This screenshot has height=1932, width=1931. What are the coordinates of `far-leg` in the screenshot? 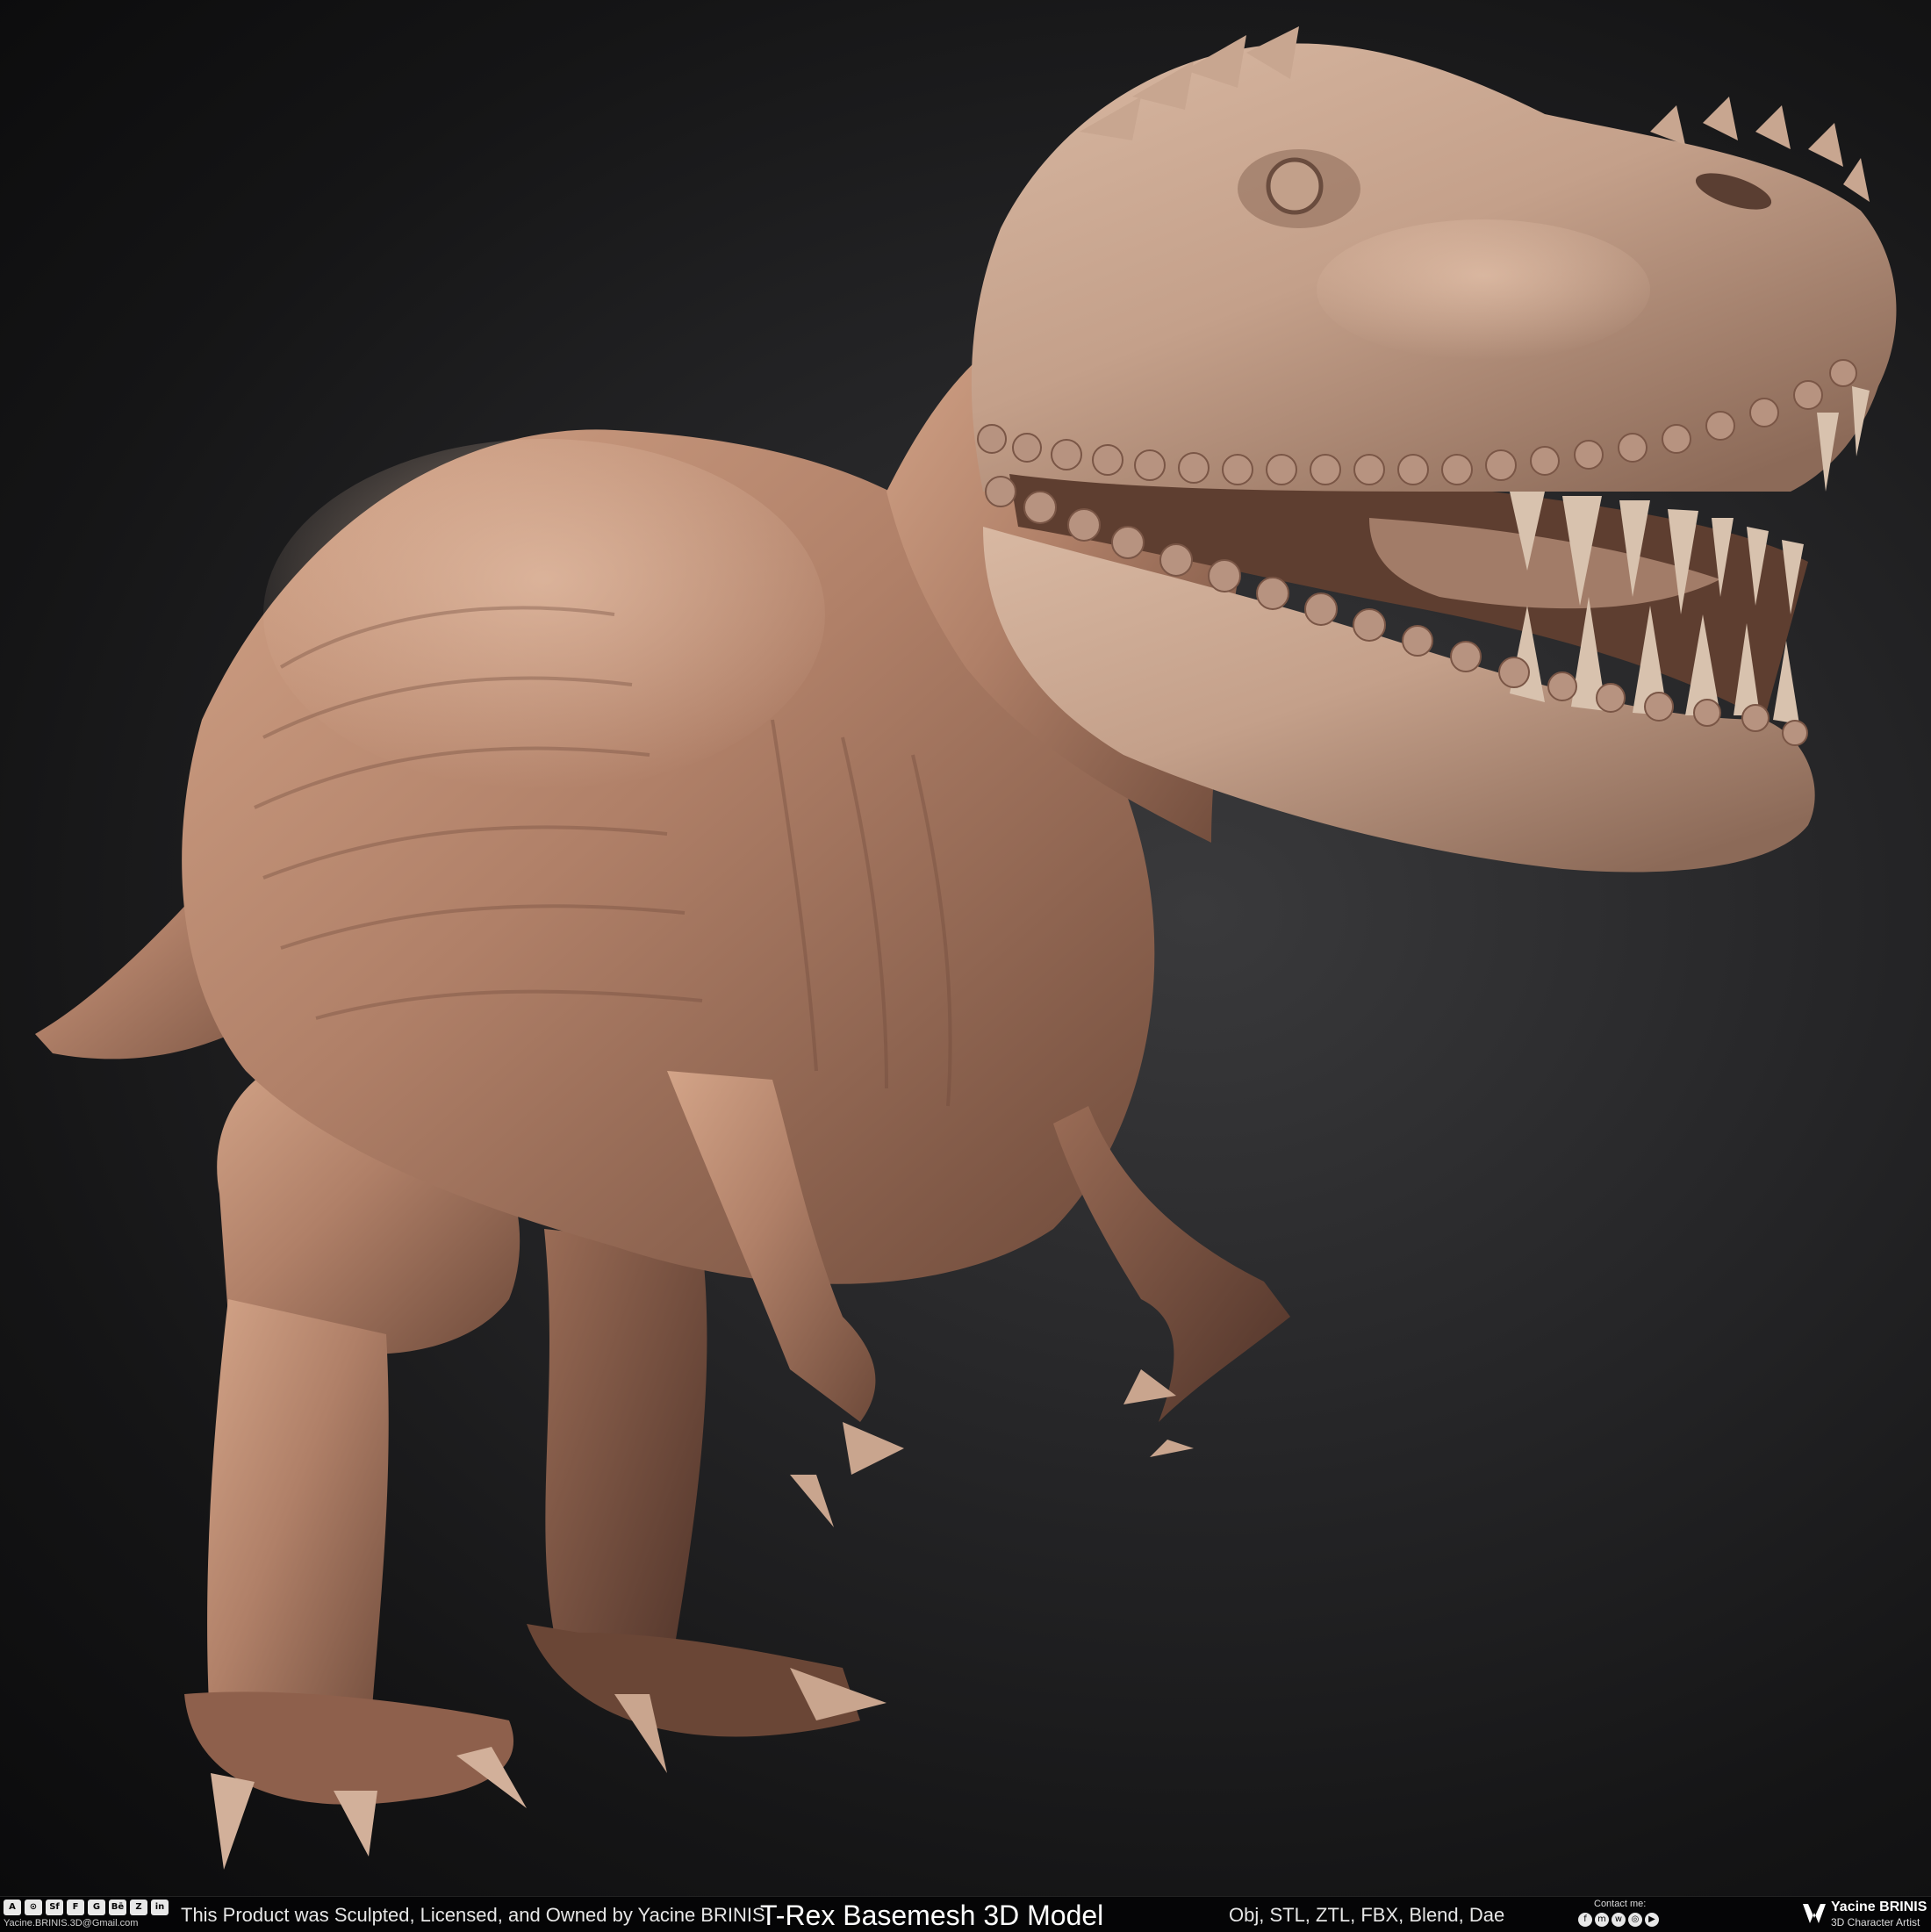 It's located at (625, 1461).